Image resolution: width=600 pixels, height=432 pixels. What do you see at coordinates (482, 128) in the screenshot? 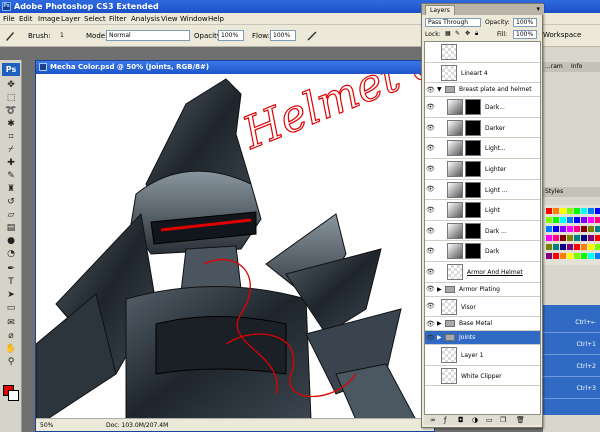
I see `layer-row: 👁︎ Darker` at bounding box center [482, 128].